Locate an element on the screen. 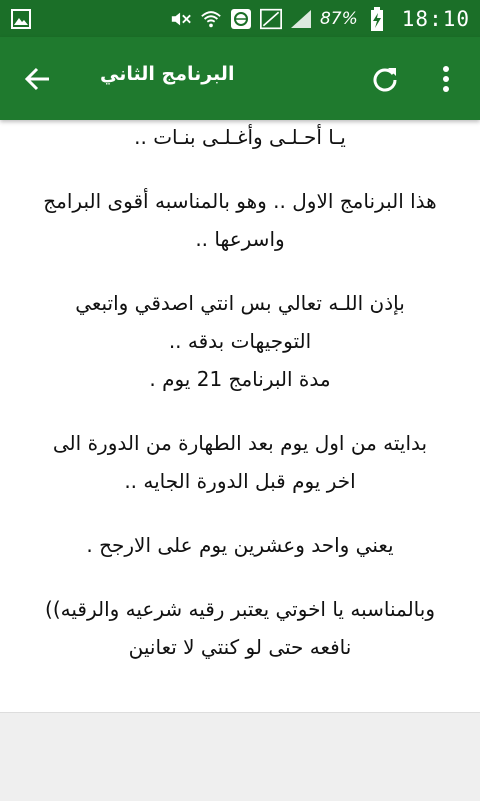 The image size is (480, 801). paragraph: يعني واحد وعشرين يوم على الارجح . is located at coordinates (240, 545).